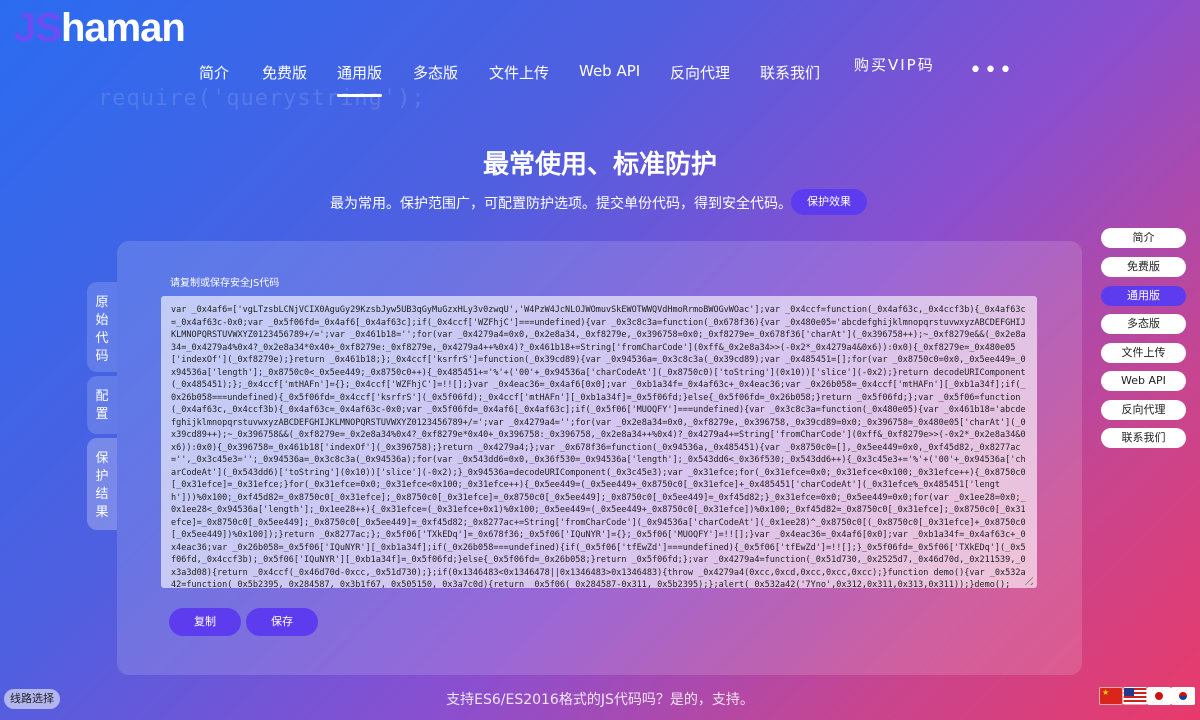 The image size is (1200, 720). What do you see at coordinates (561, 204) in the screenshot?
I see `page-subtitle: 最为常用。保护范围广，可配置防护选项。提交单份代码，得到安全代码。` at bounding box center [561, 204].